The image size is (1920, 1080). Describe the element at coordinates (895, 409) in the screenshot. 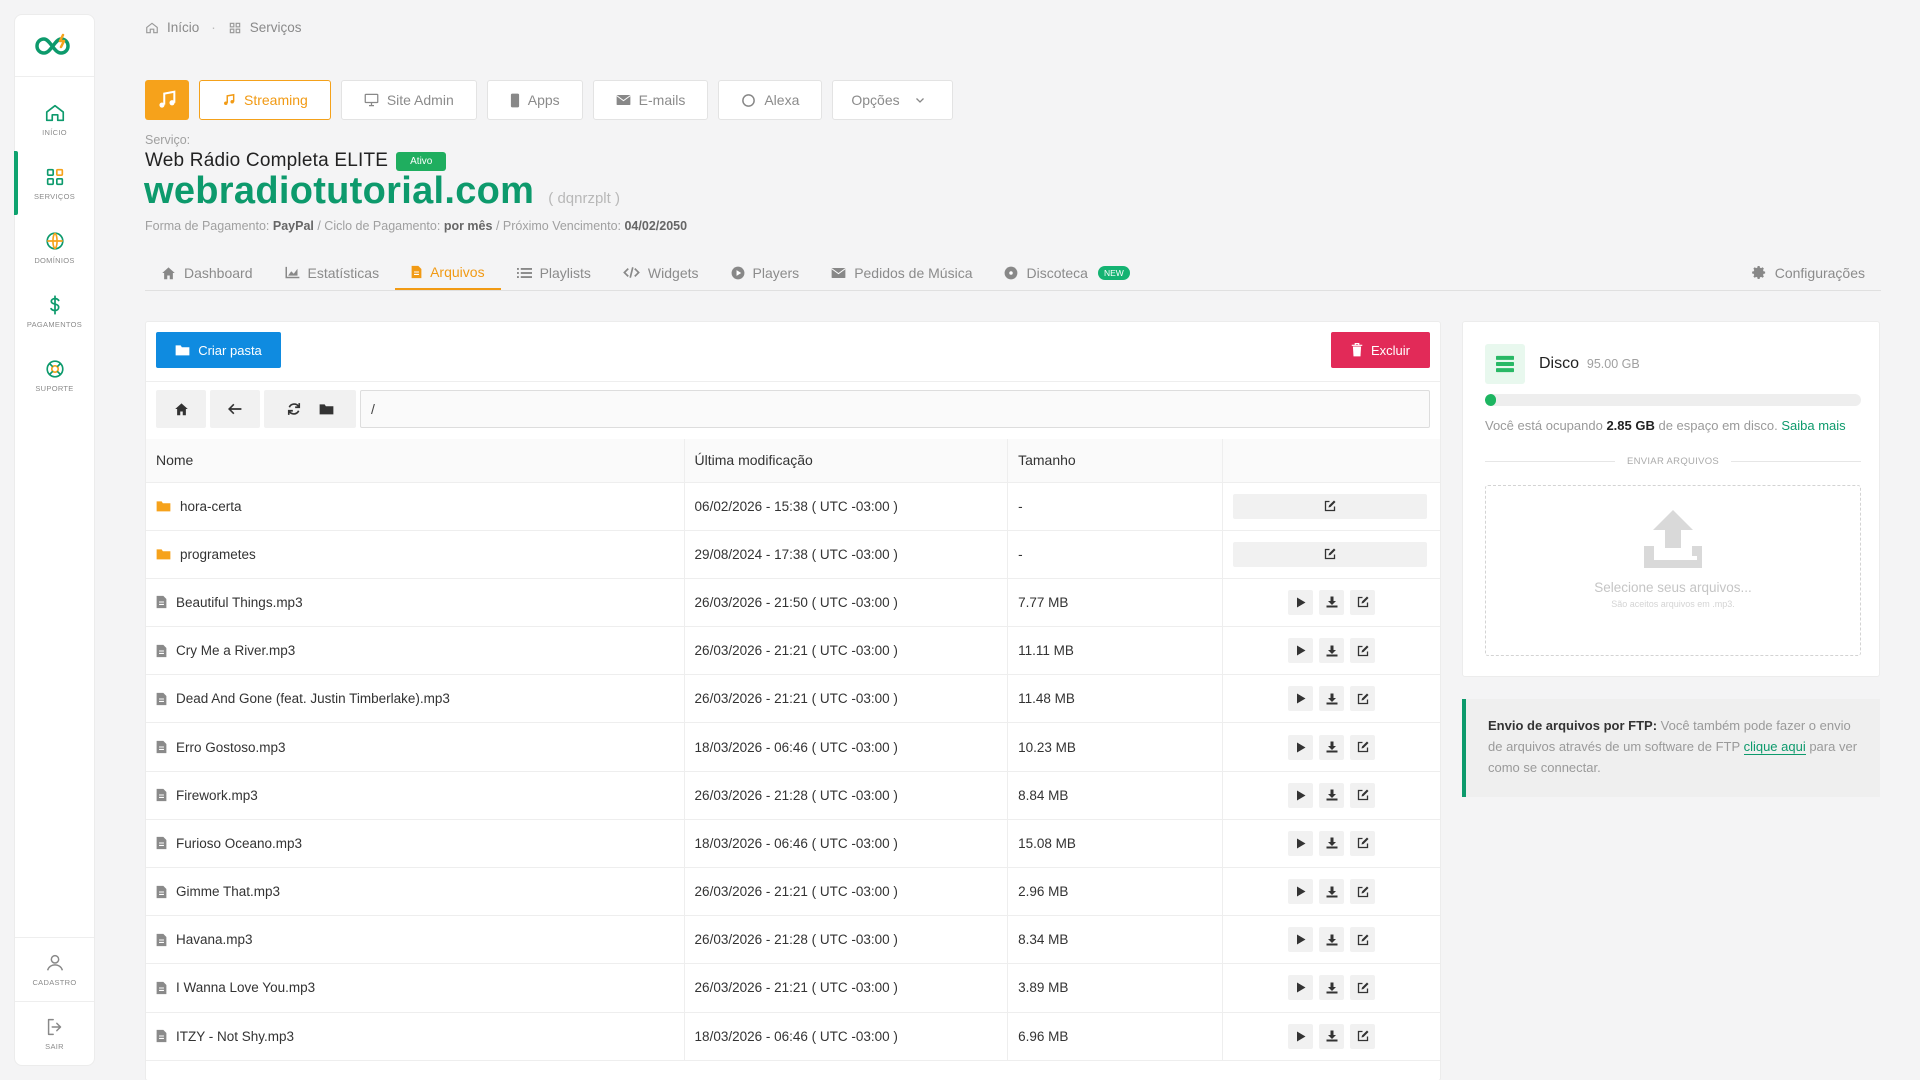

I see `path-input: /` at that location.